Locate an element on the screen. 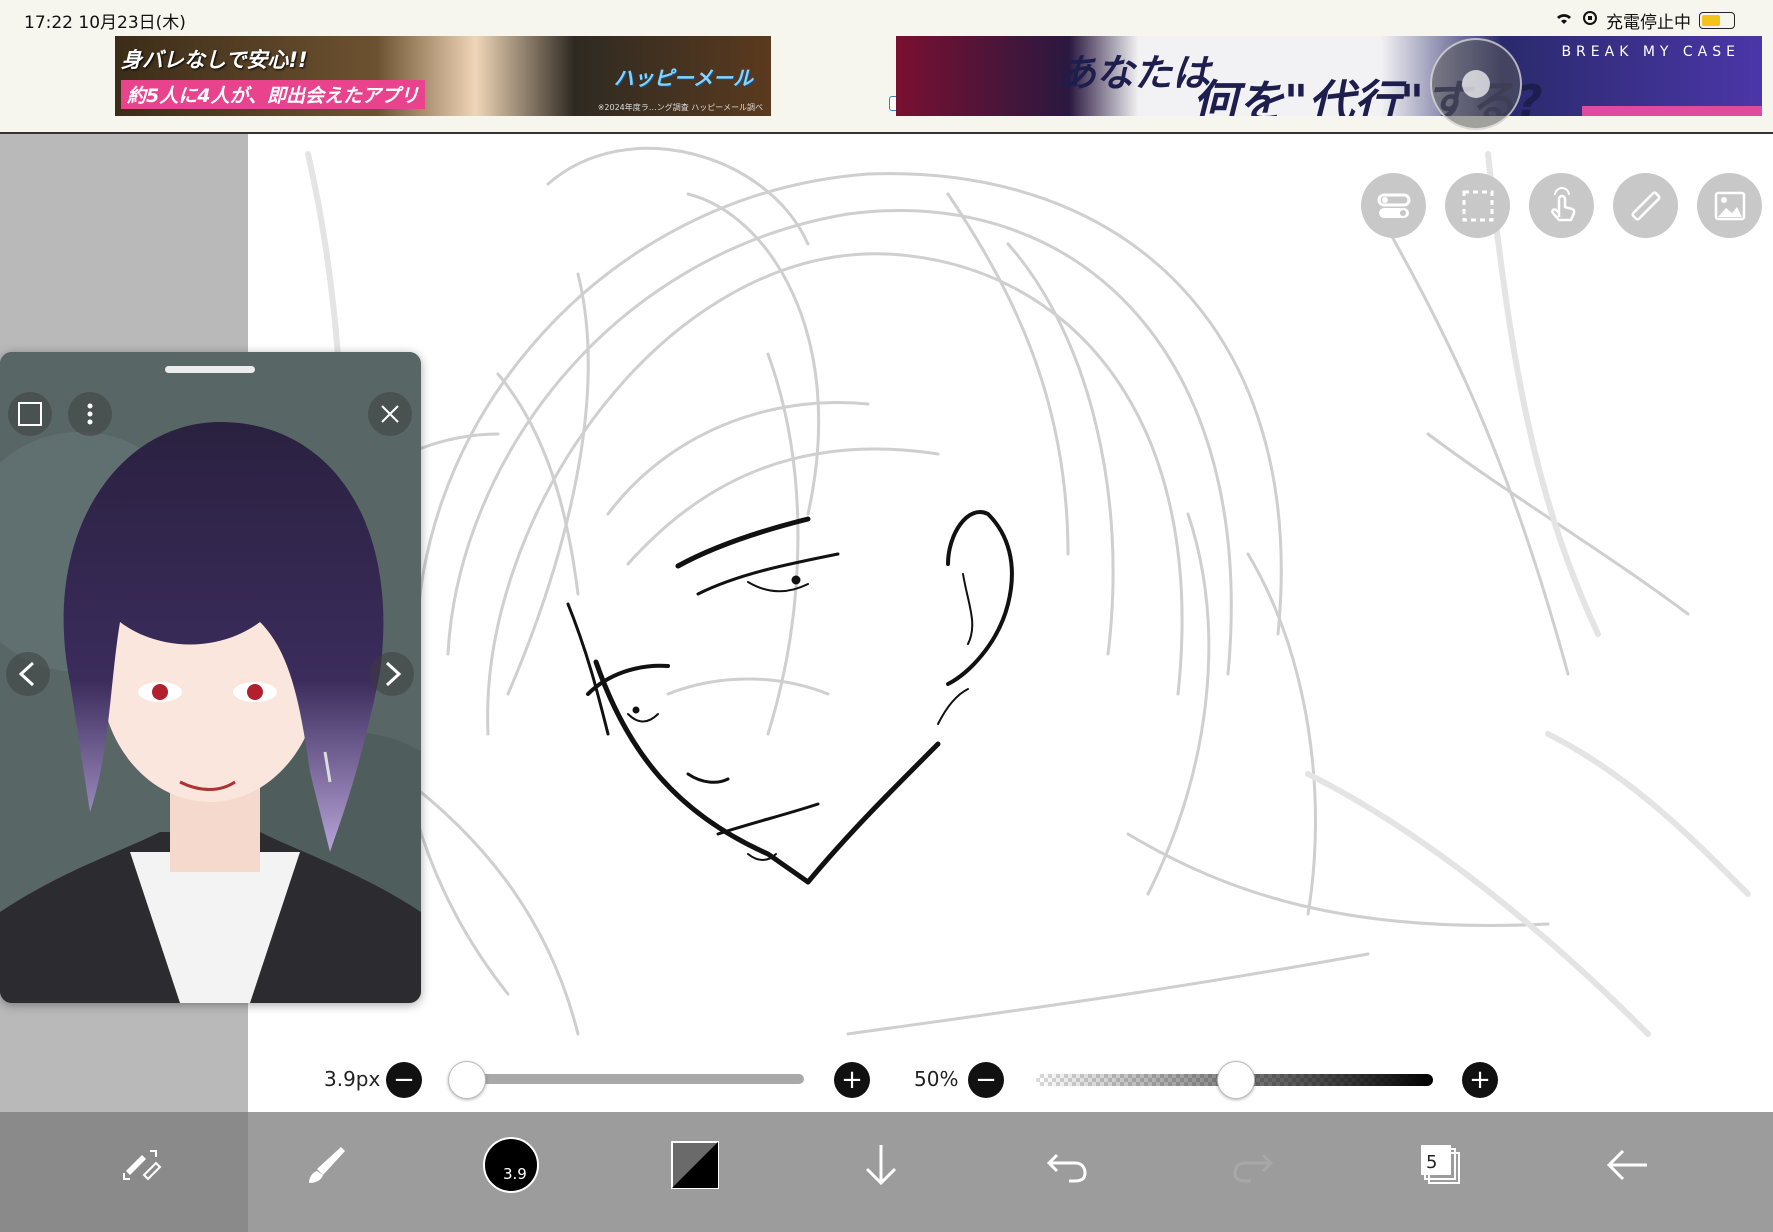 This screenshot has height=1232, width=1773. color-picker-button is located at coordinates (695, 1165).